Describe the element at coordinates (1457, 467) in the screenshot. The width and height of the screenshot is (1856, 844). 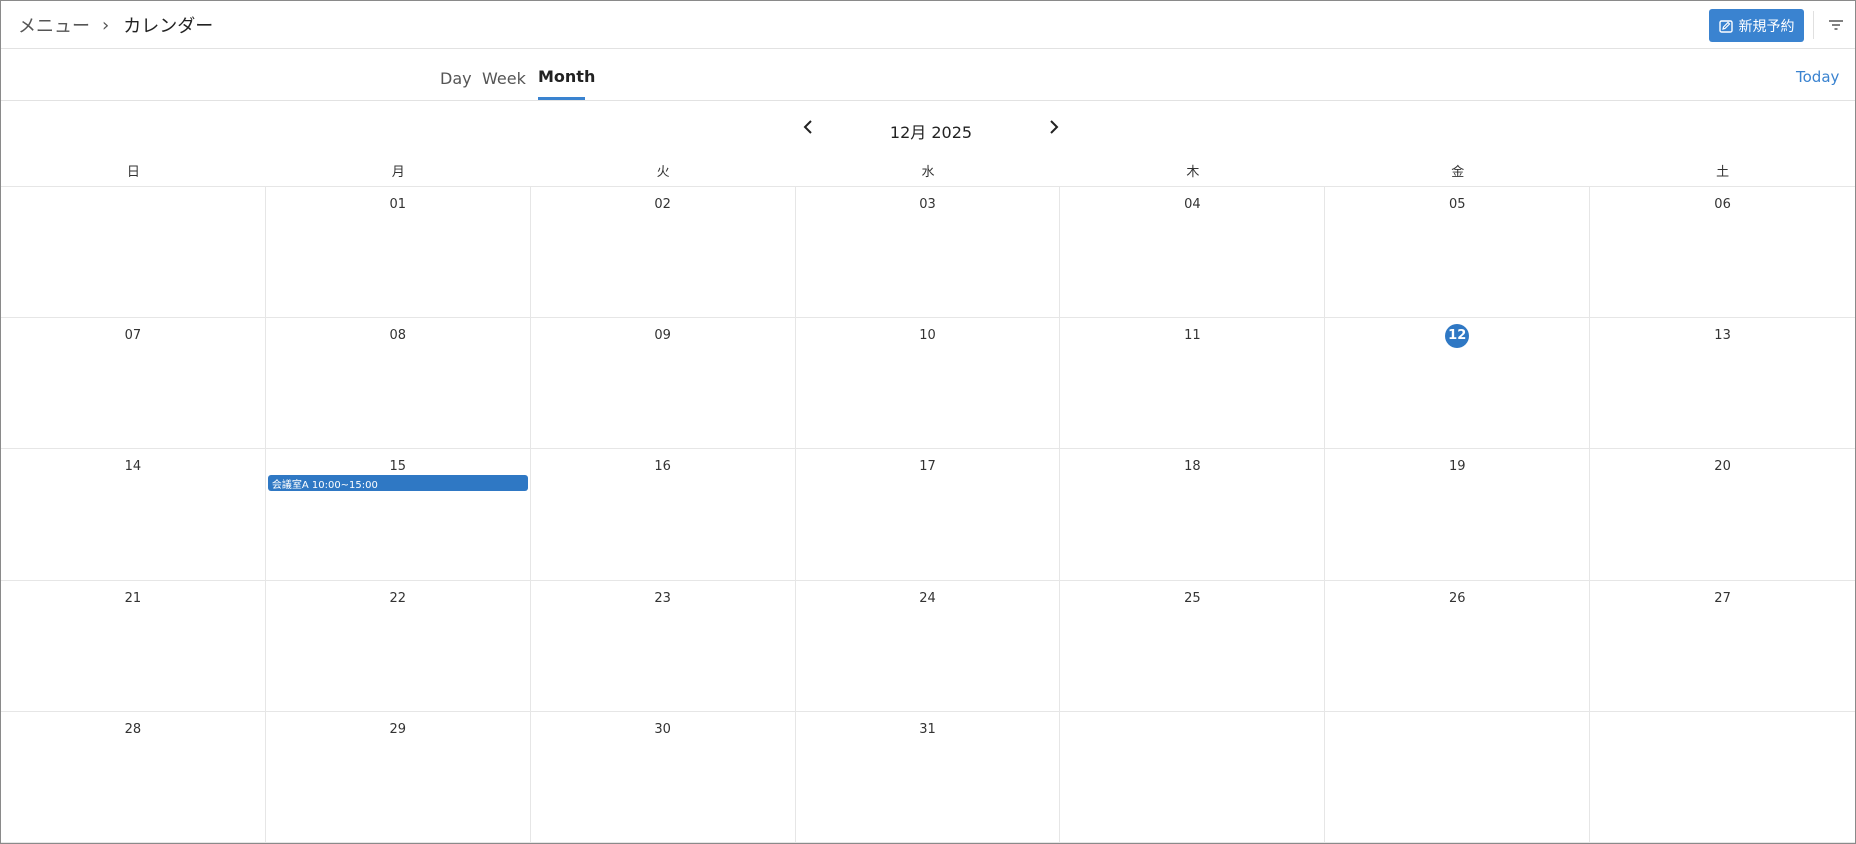
I see `day-number: 19` at that location.